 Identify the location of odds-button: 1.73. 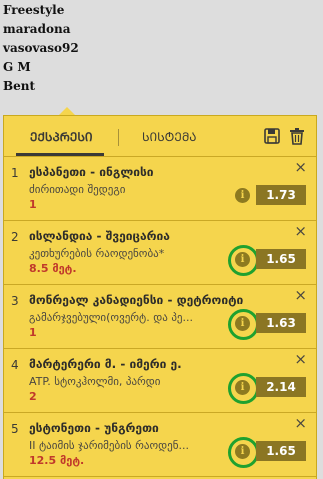
(281, 195).